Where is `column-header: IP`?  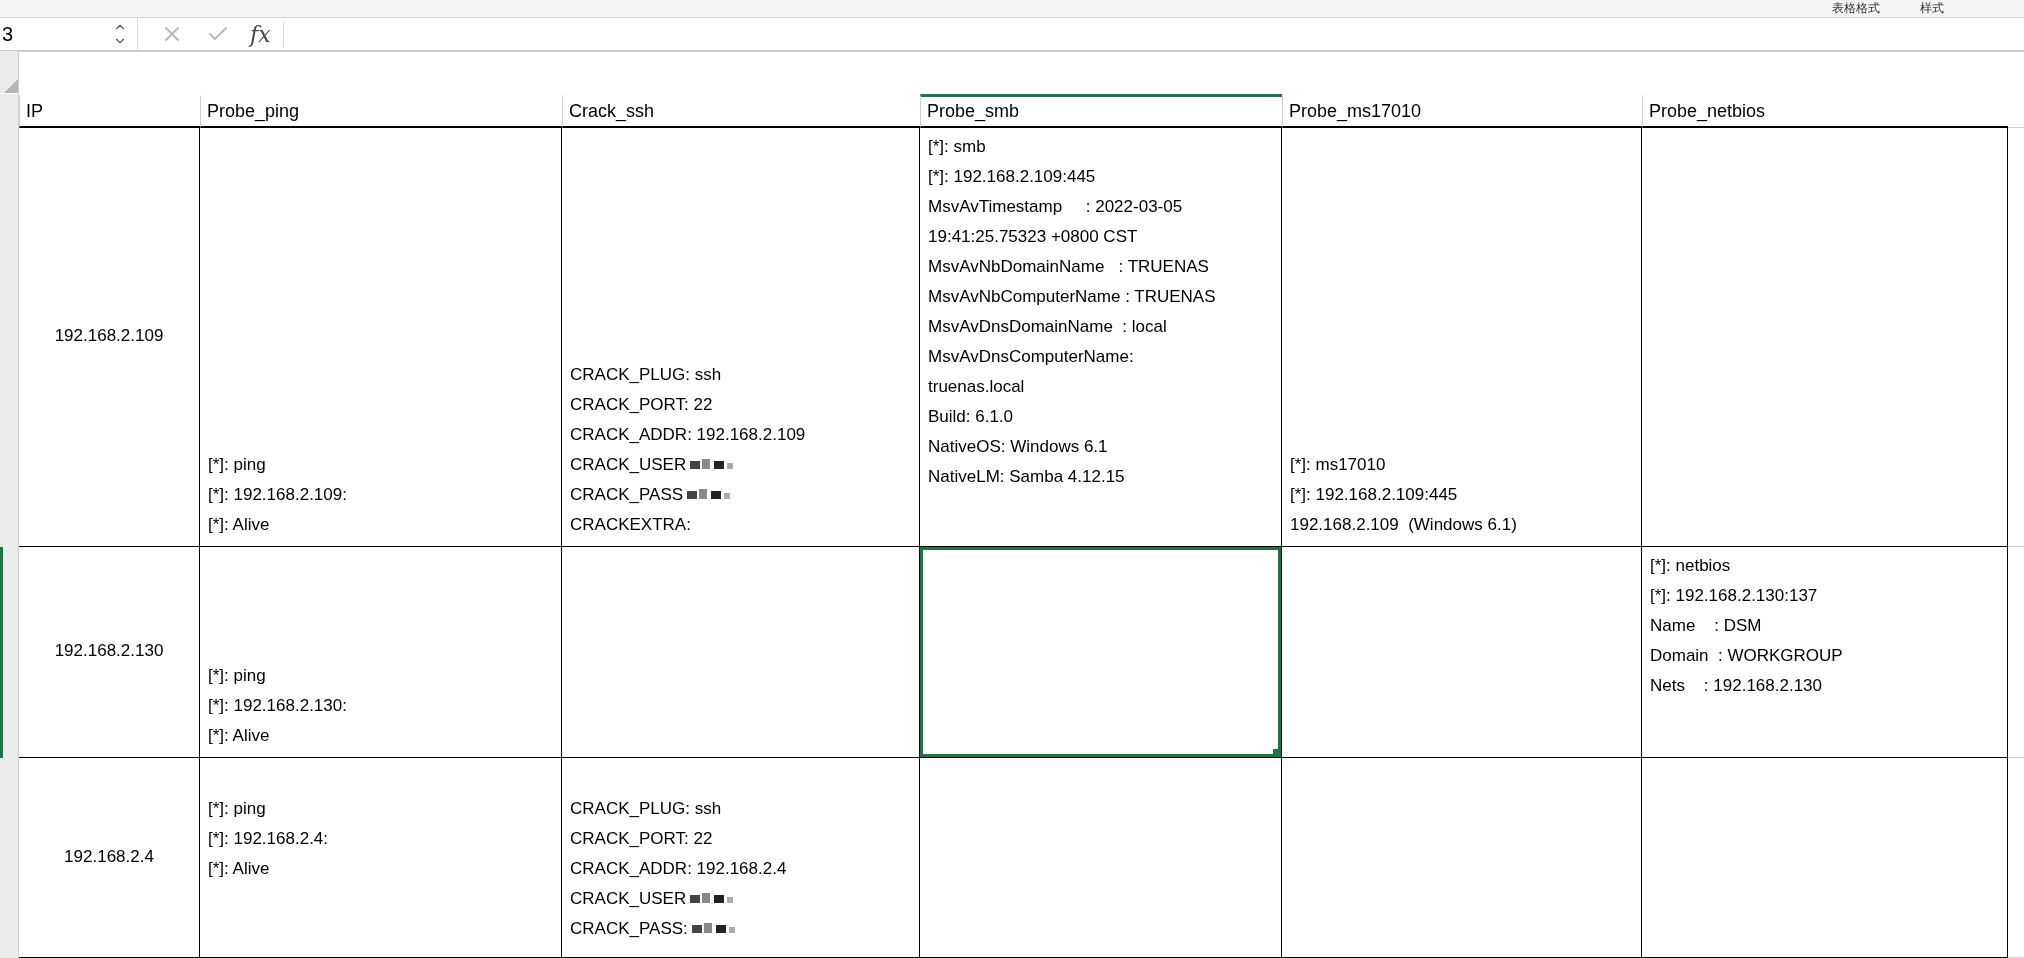 column-header: IP is located at coordinates (109, 111).